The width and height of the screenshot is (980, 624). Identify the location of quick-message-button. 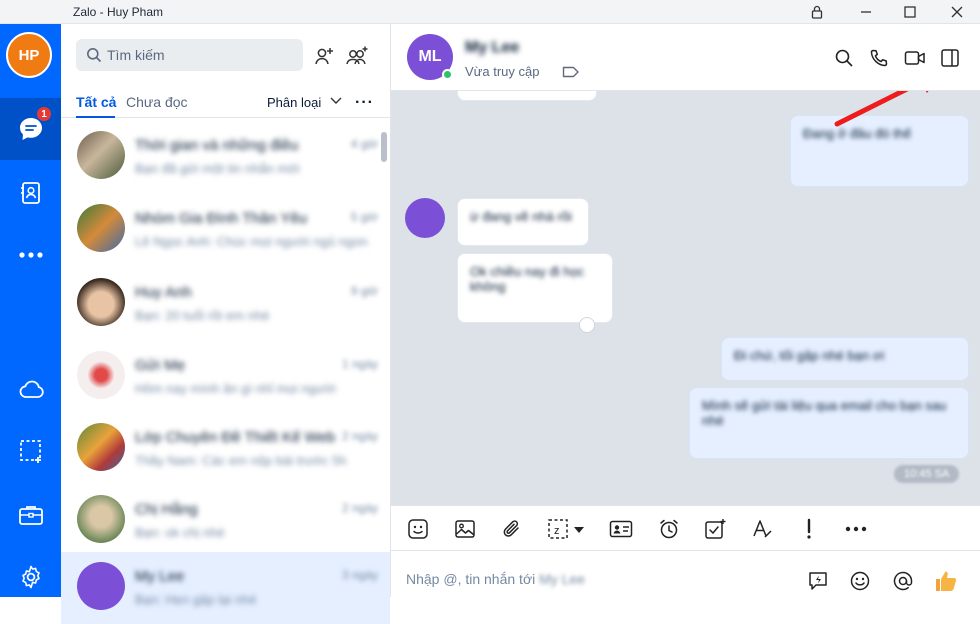
(818, 581).